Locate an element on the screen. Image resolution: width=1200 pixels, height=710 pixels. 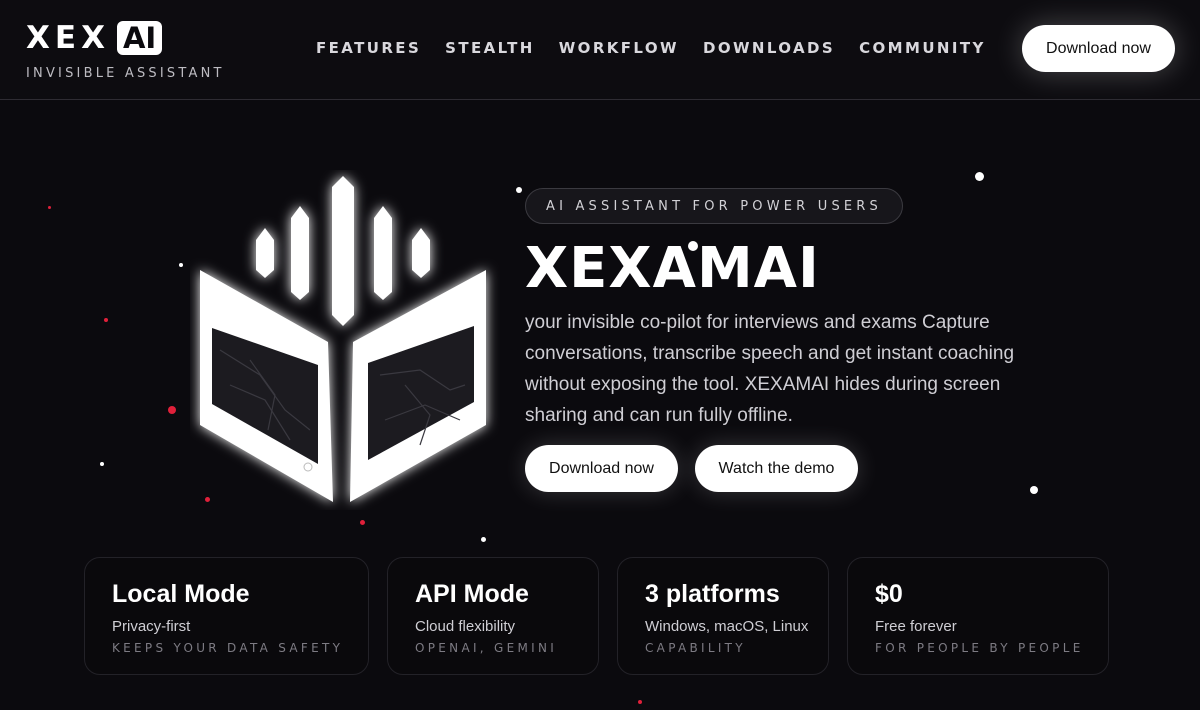
hero-badge: AI ASSISTANT FOR POWER USERS is located at coordinates (714, 206).